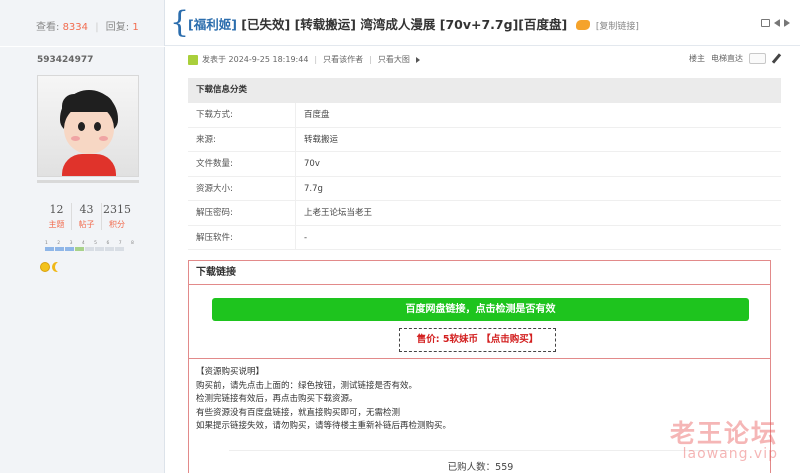 The height and width of the screenshot is (473, 800). I want to click on avatar-body, so click(89, 165).